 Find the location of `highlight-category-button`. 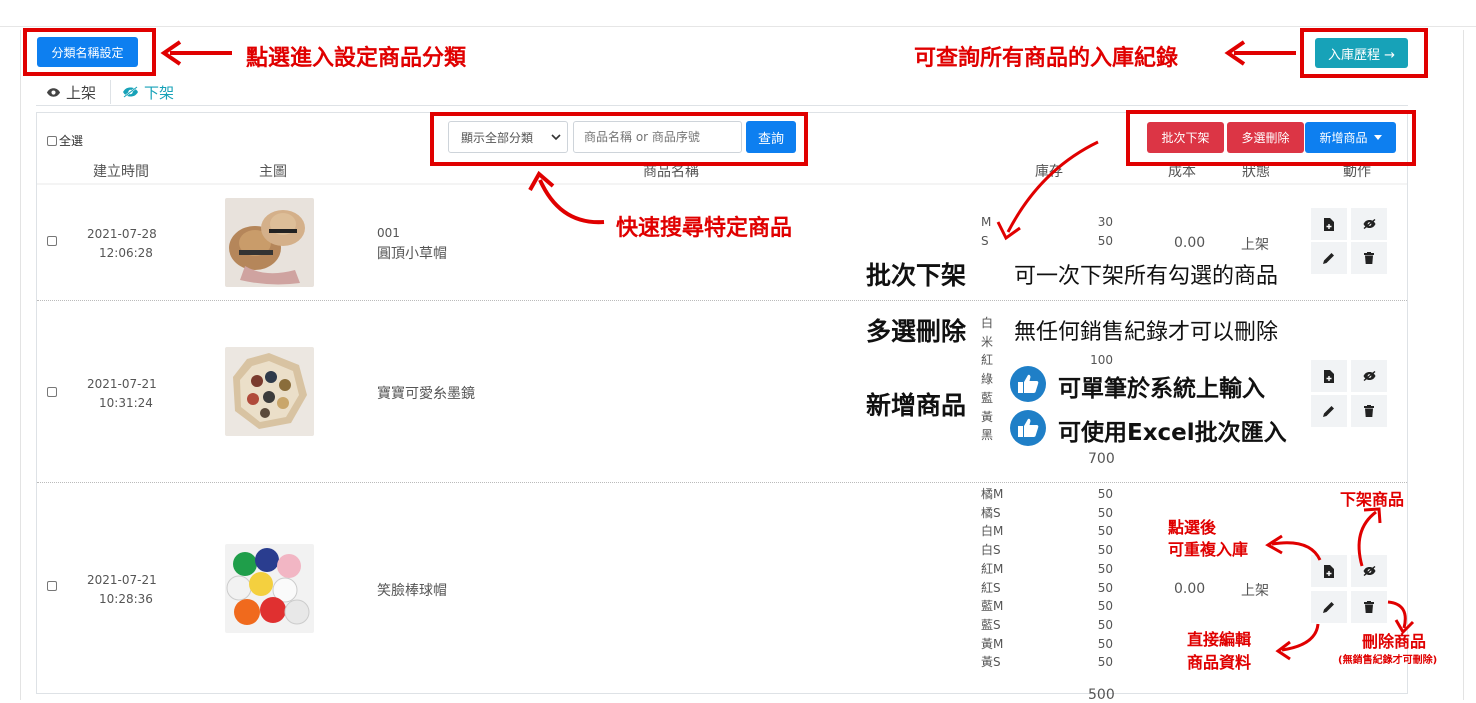

highlight-category-button is located at coordinates (89, 52).